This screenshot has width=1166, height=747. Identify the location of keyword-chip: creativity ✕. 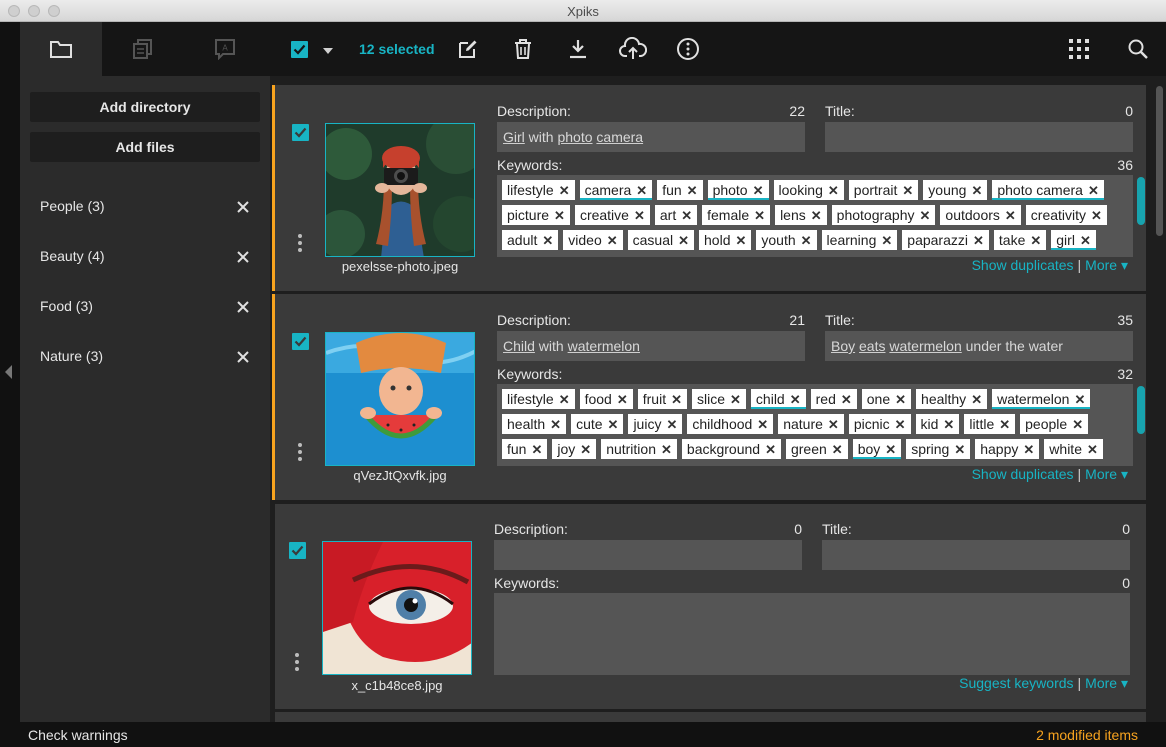
(1066, 215).